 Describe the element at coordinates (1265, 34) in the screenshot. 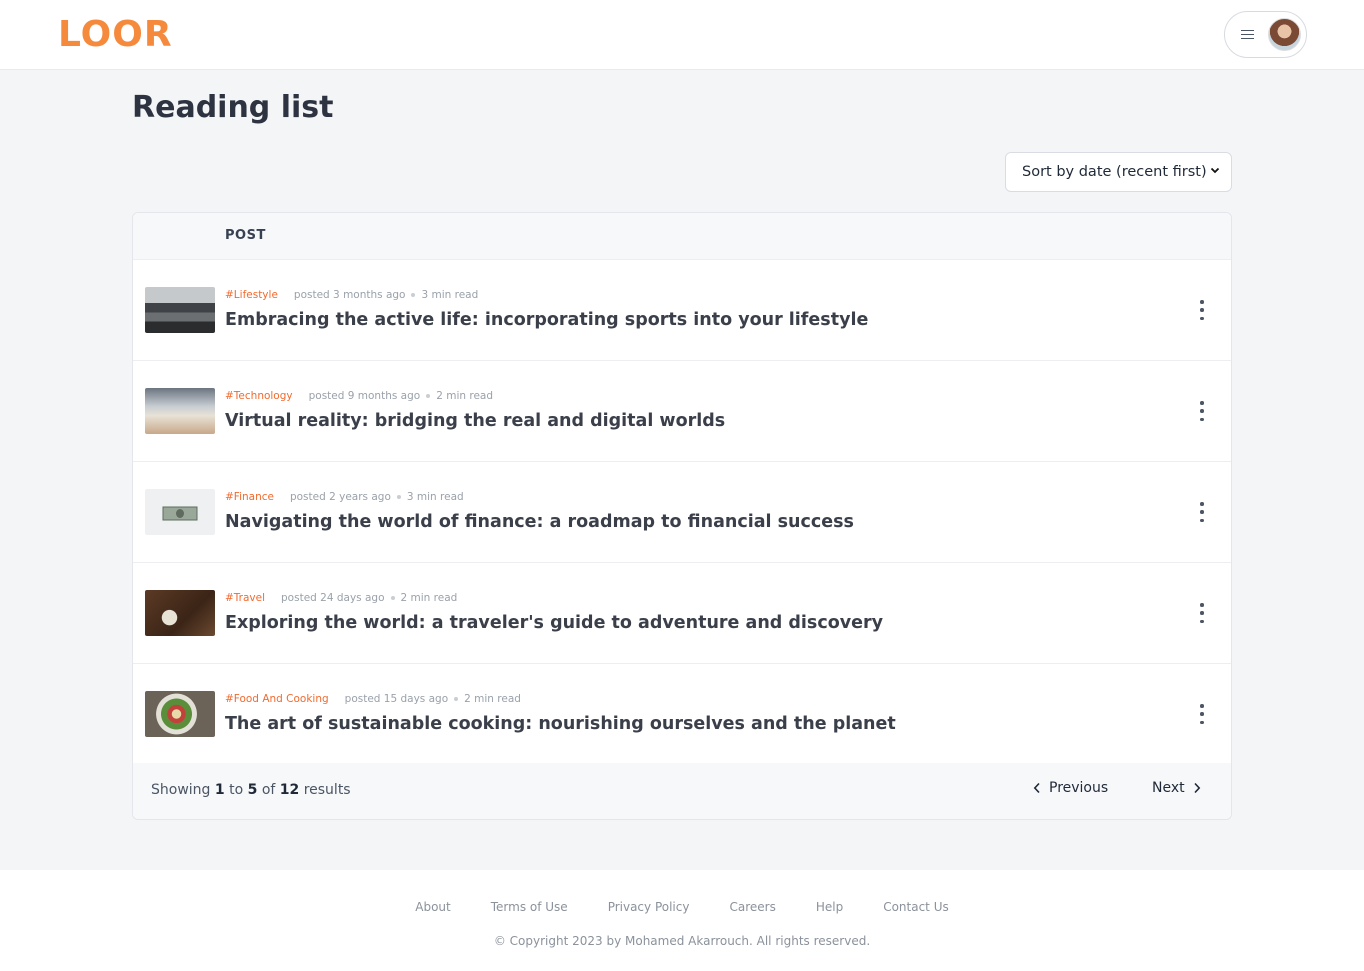

I see `user-menu-button` at that location.